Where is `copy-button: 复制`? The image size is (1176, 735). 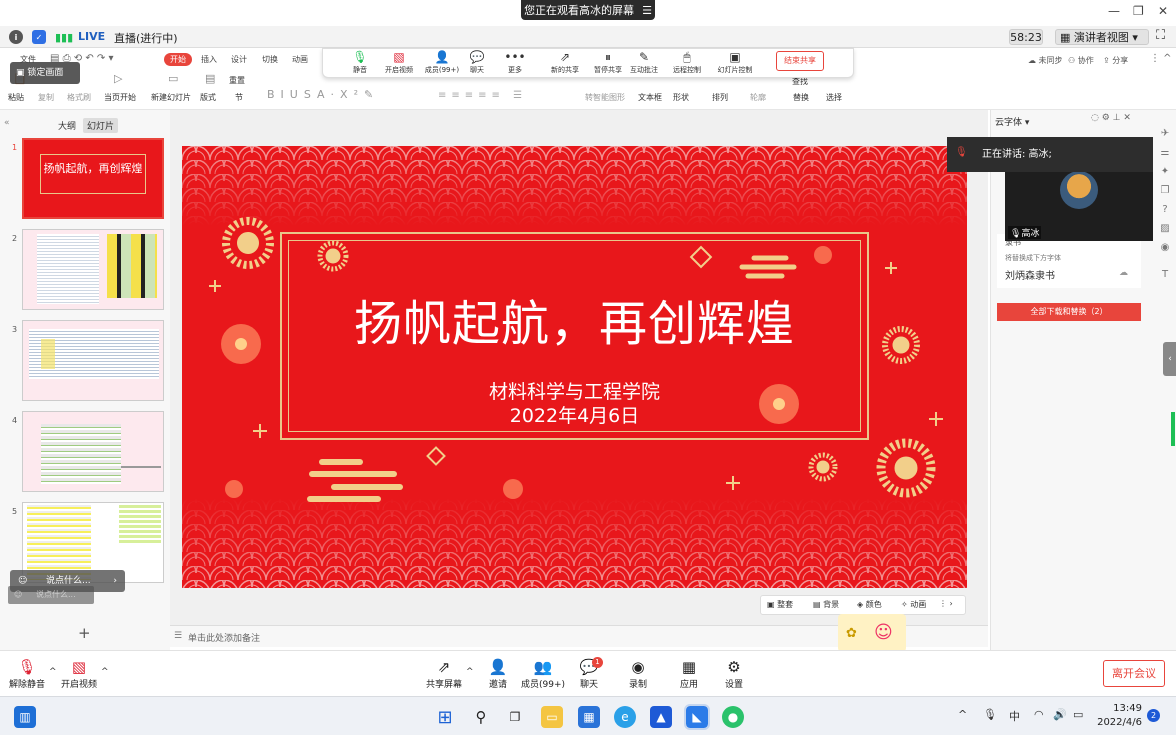
copy-button: 复制 is located at coordinates (46, 97).